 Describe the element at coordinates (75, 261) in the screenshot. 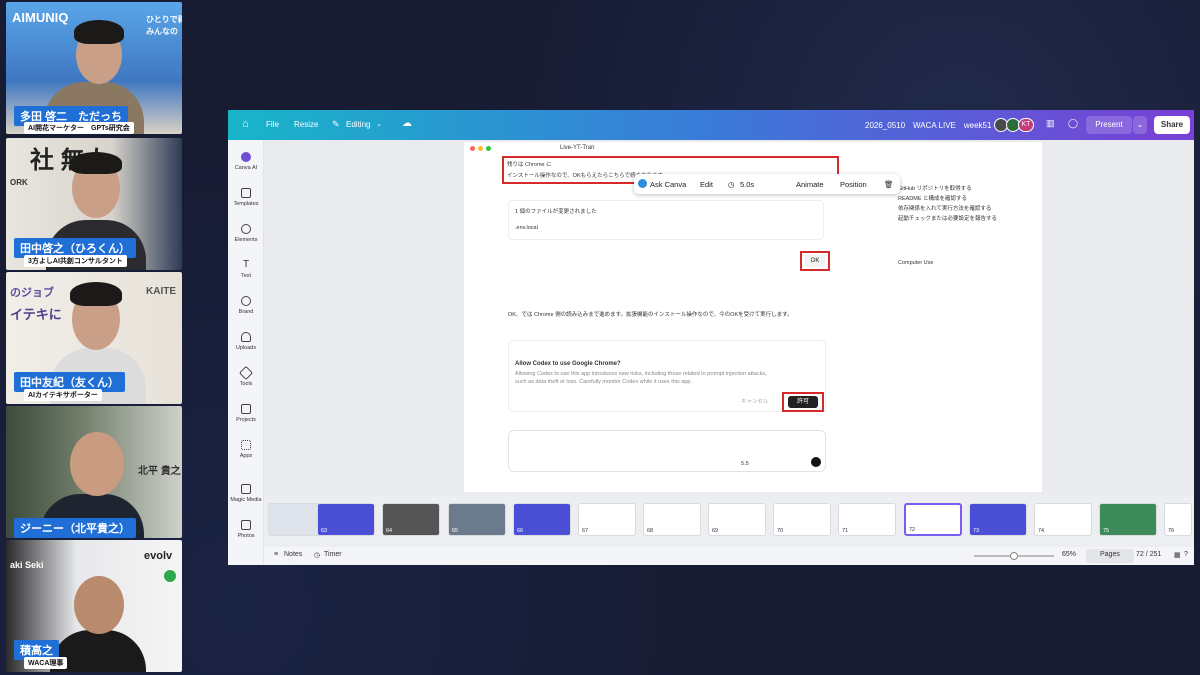

I see `participant-role: 3方よしAI共創コンサルタント` at that location.